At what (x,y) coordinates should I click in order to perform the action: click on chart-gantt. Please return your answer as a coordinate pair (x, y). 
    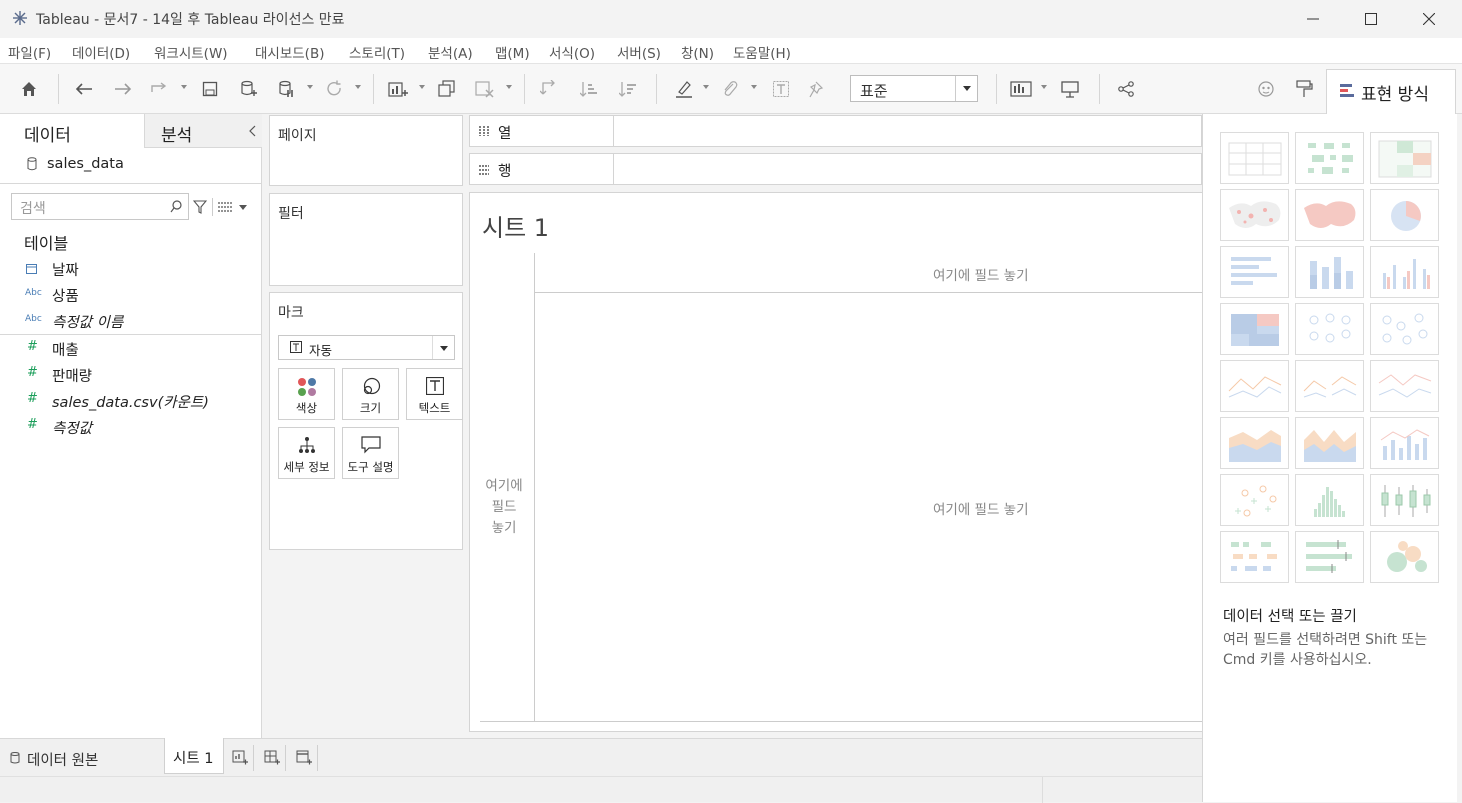
    Looking at the image, I should click on (1254, 557).